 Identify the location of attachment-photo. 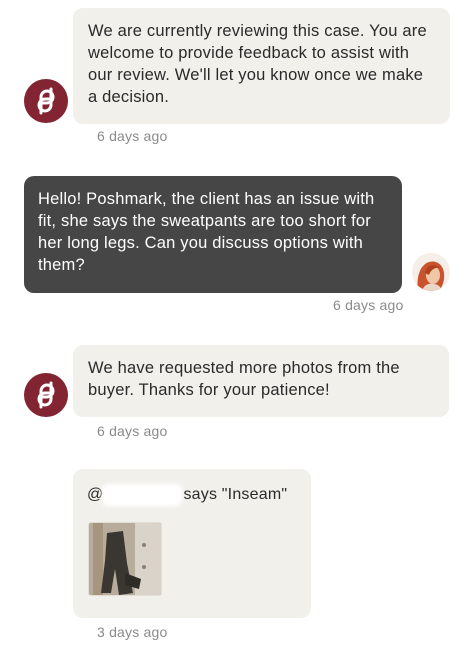
(125, 559).